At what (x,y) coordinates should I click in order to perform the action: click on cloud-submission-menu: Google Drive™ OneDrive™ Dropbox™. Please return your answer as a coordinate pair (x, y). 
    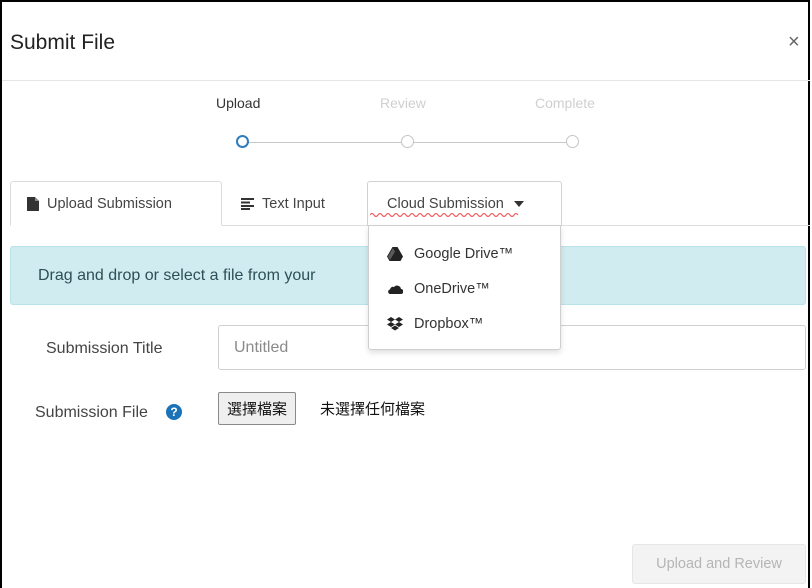
    Looking at the image, I should click on (464, 287).